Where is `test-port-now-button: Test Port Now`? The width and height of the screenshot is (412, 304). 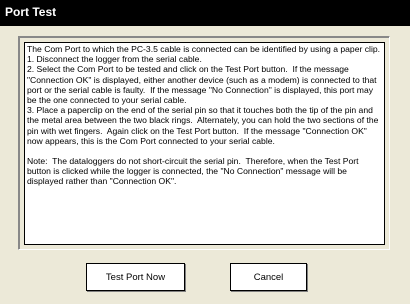
test-port-now-button: Test Port Now is located at coordinates (135, 277).